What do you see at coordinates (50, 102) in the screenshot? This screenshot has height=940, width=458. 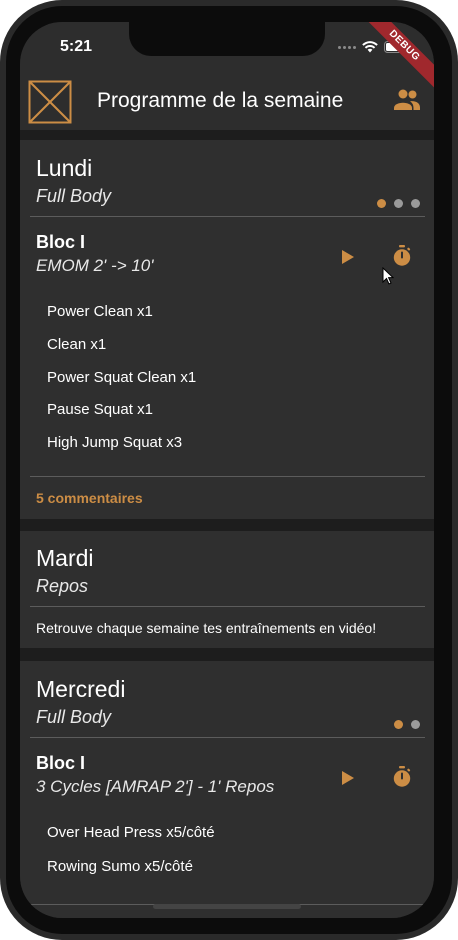 I see `placeholder-logo-icon` at bounding box center [50, 102].